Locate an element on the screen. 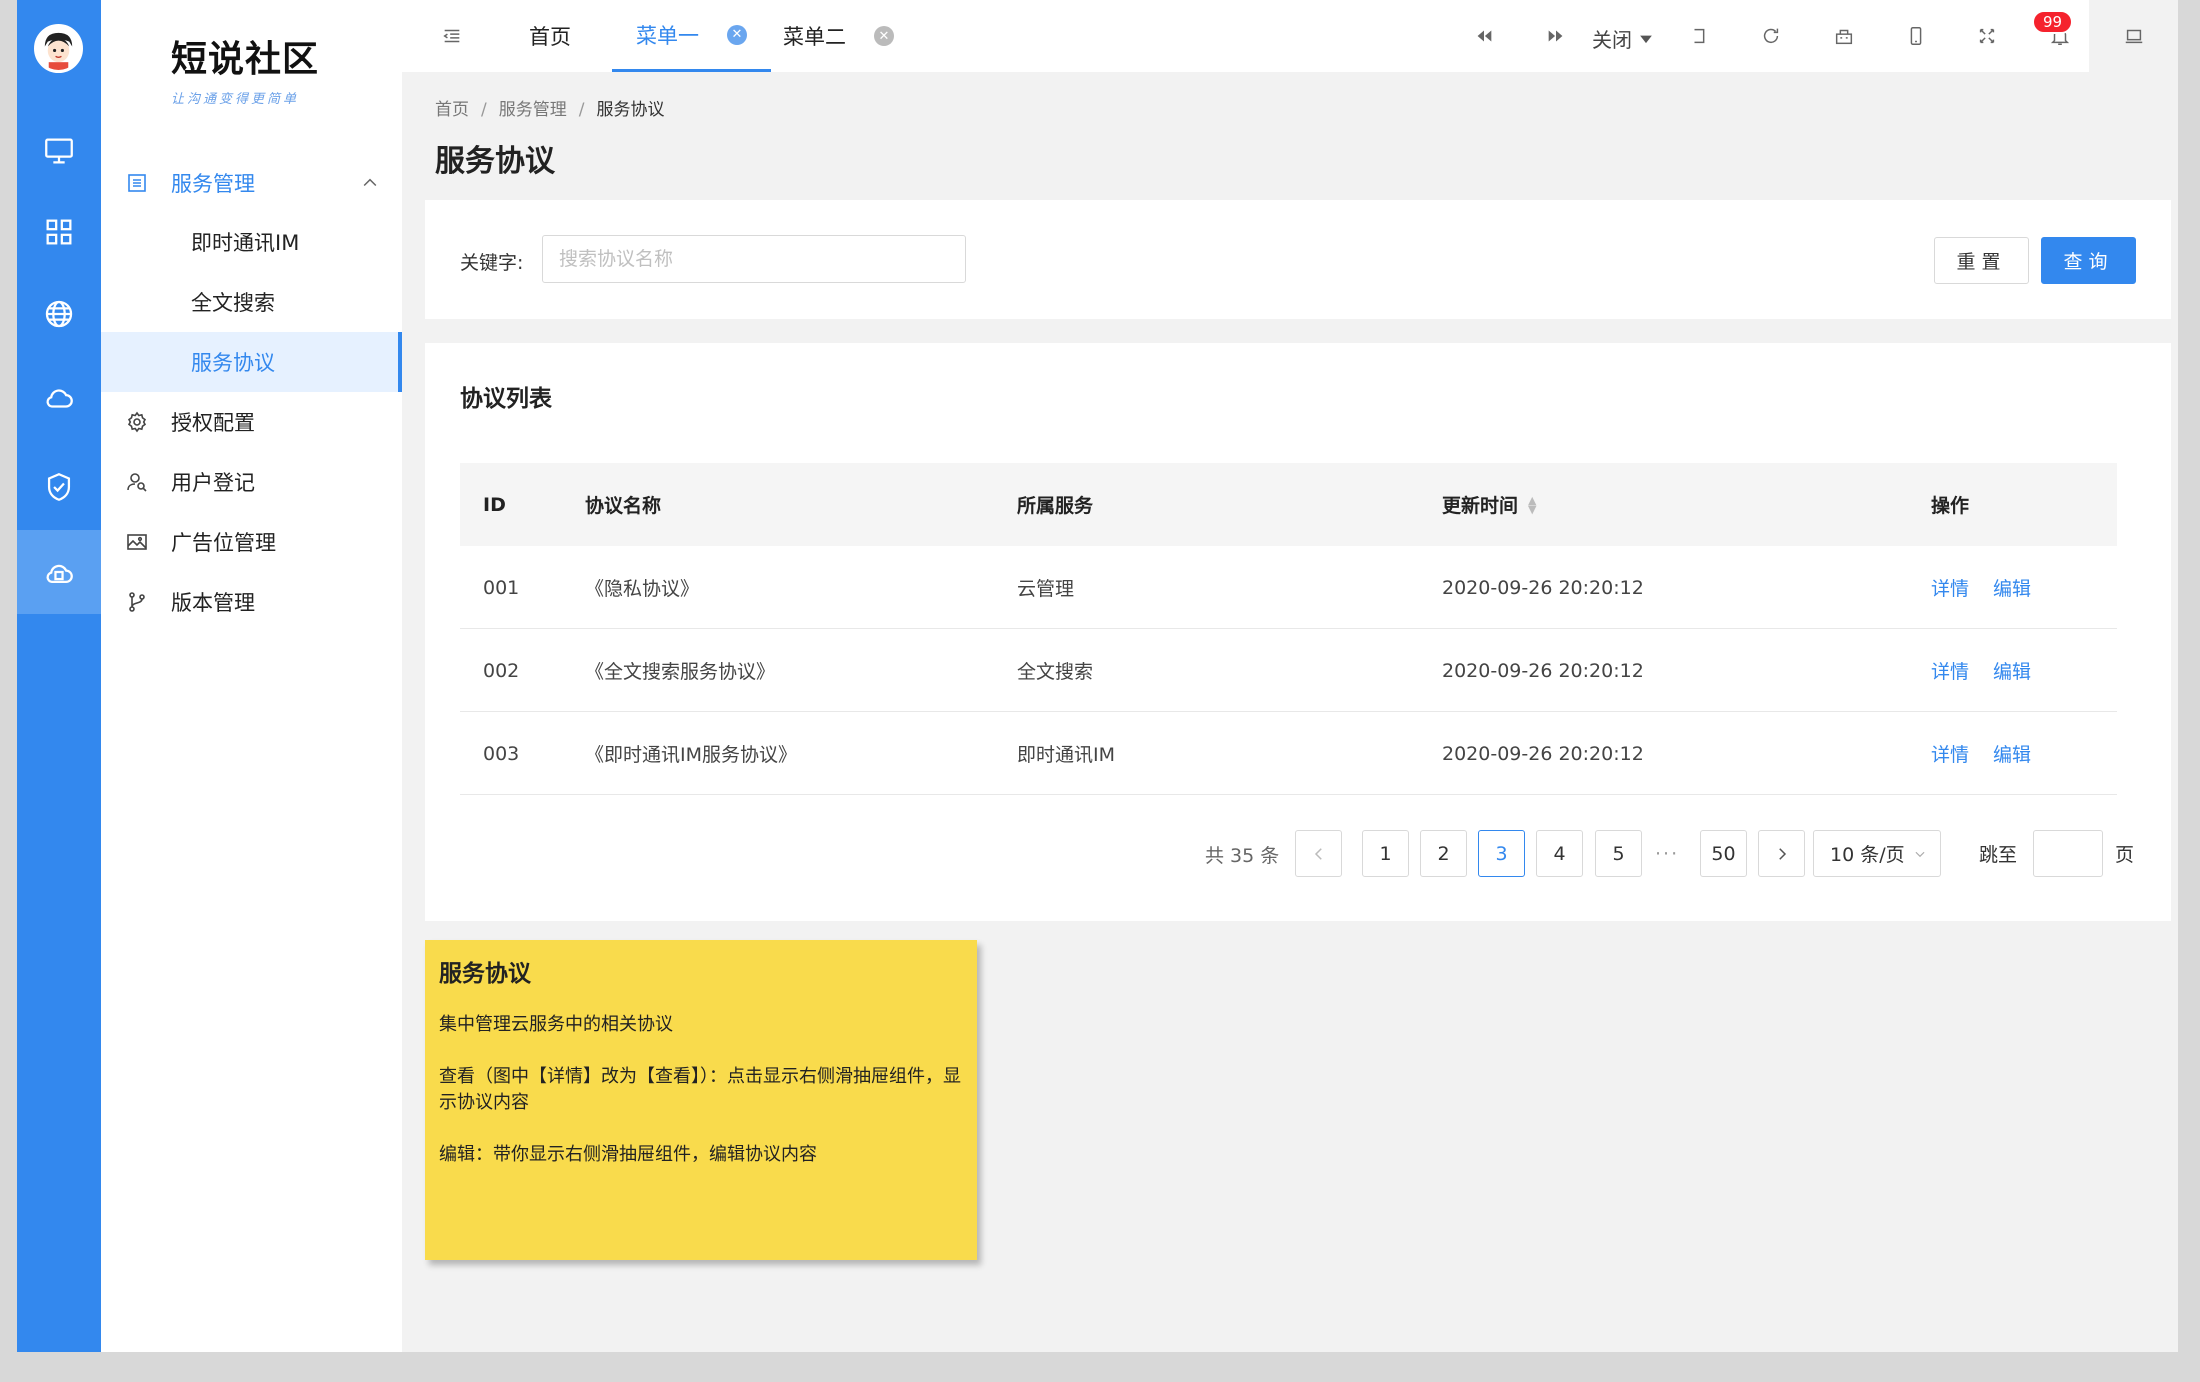 The width and height of the screenshot is (2200, 1382). col-updated-label: 更新时间 is located at coordinates (1480, 506).